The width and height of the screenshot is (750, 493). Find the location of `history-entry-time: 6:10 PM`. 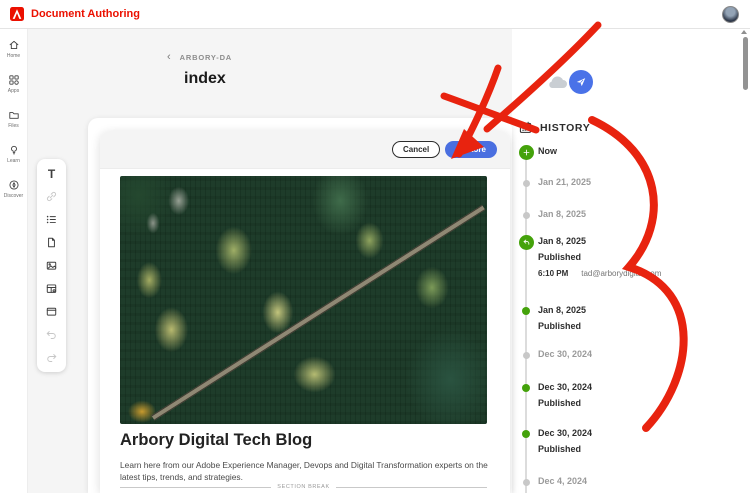

history-entry-time: 6:10 PM is located at coordinates (553, 273).